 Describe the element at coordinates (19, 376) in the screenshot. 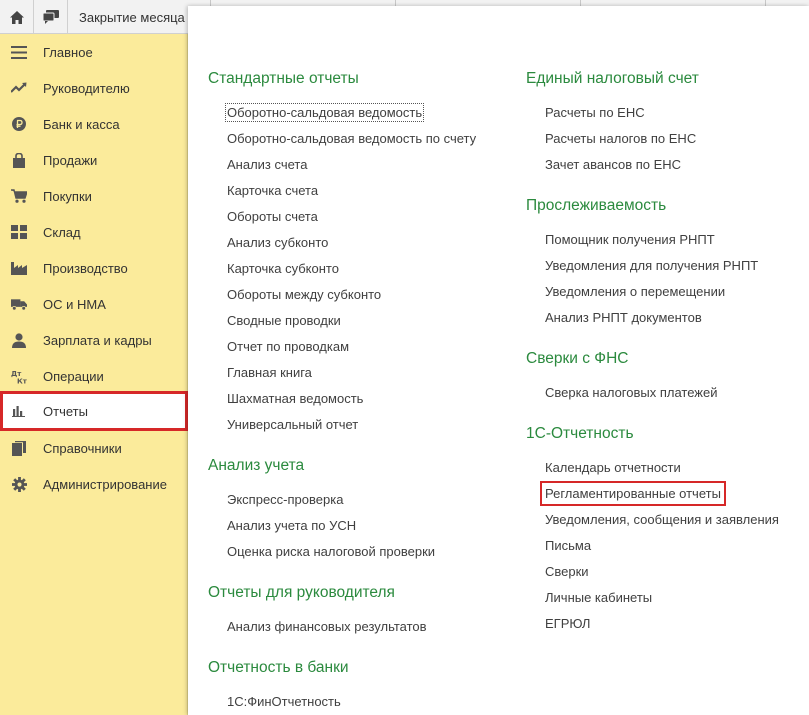

I see `dt-kt-icon: Дт Кт` at that location.